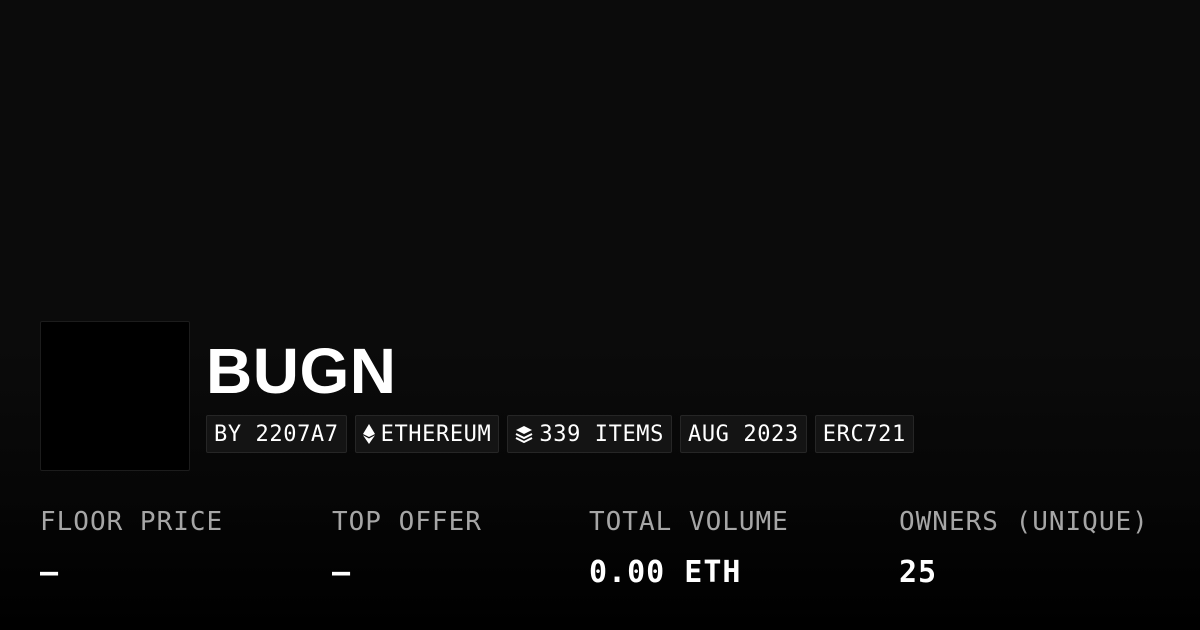 The width and height of the screenshot is (1200, 630). I want to click on date-badge: AUG 2023, so click(743, 434).